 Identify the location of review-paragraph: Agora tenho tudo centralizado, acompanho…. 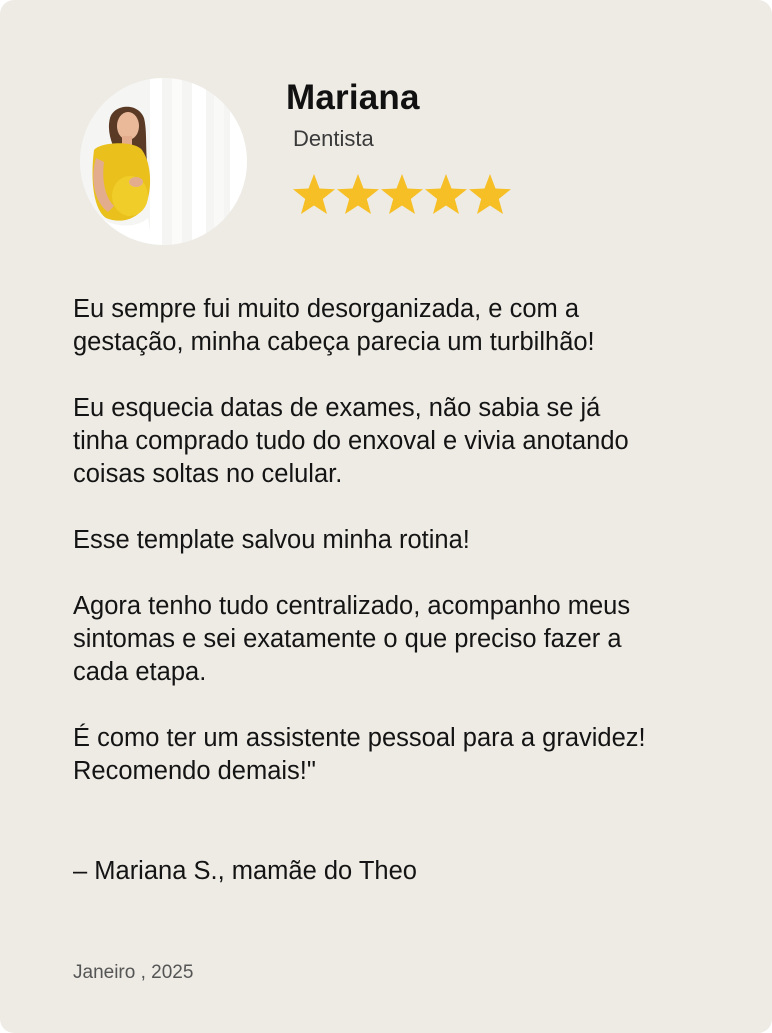
(352, 639).